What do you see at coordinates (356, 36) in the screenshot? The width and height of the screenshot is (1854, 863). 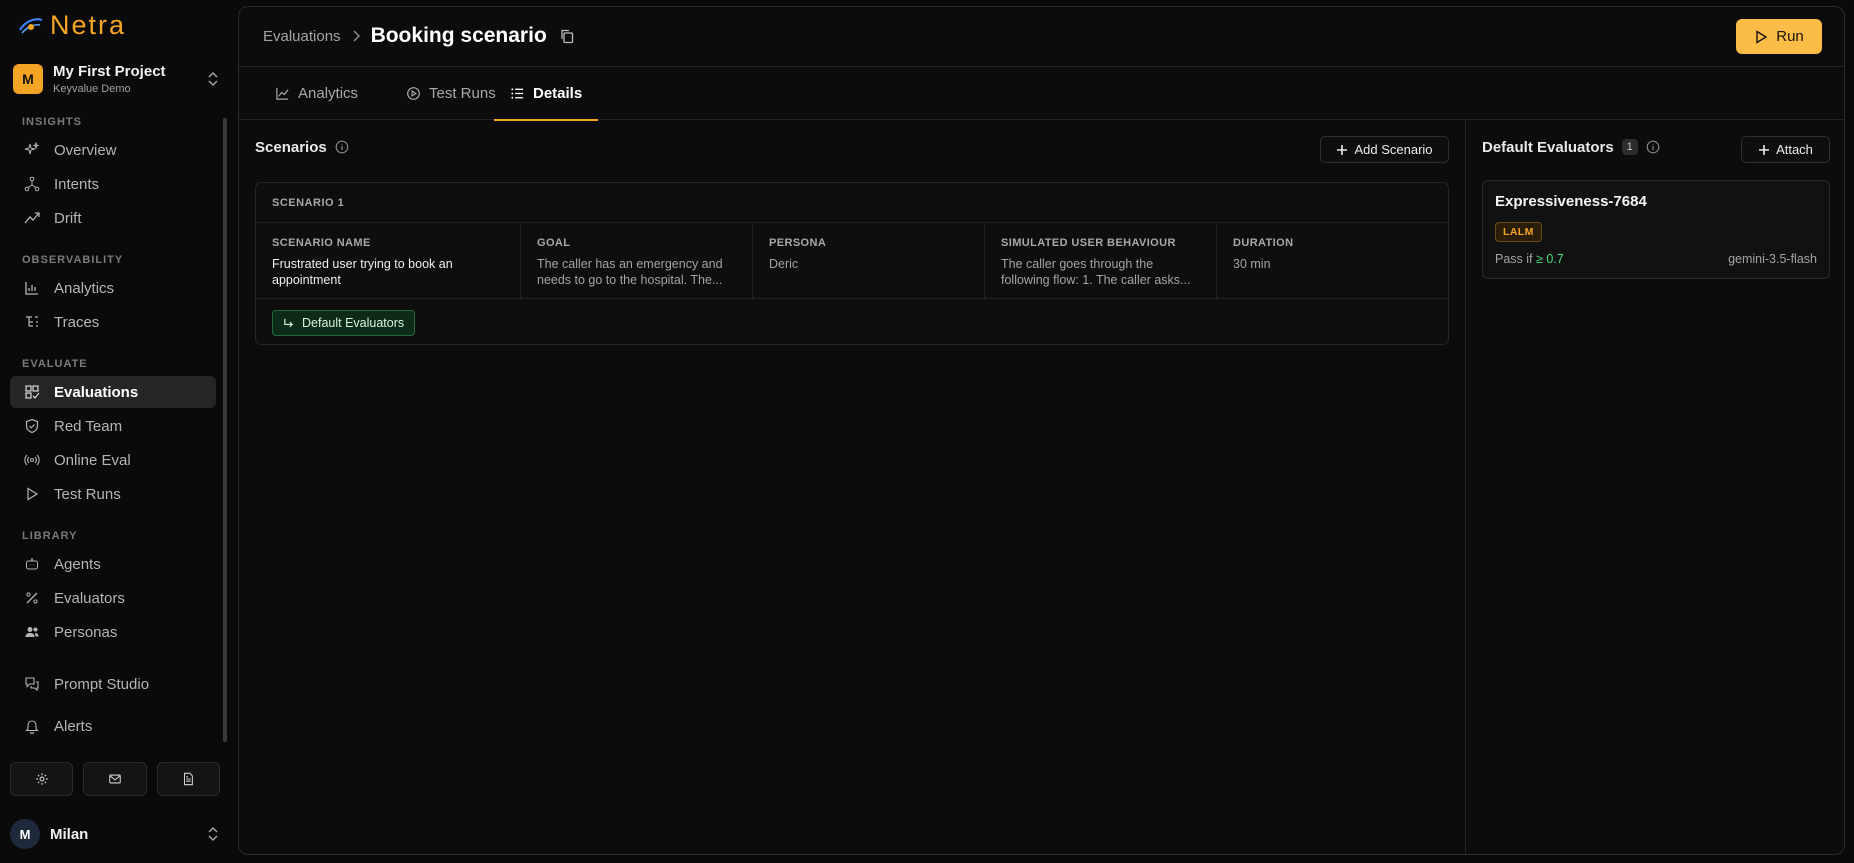 I see `chevron-right-icon` at bounding box center [356, 36].